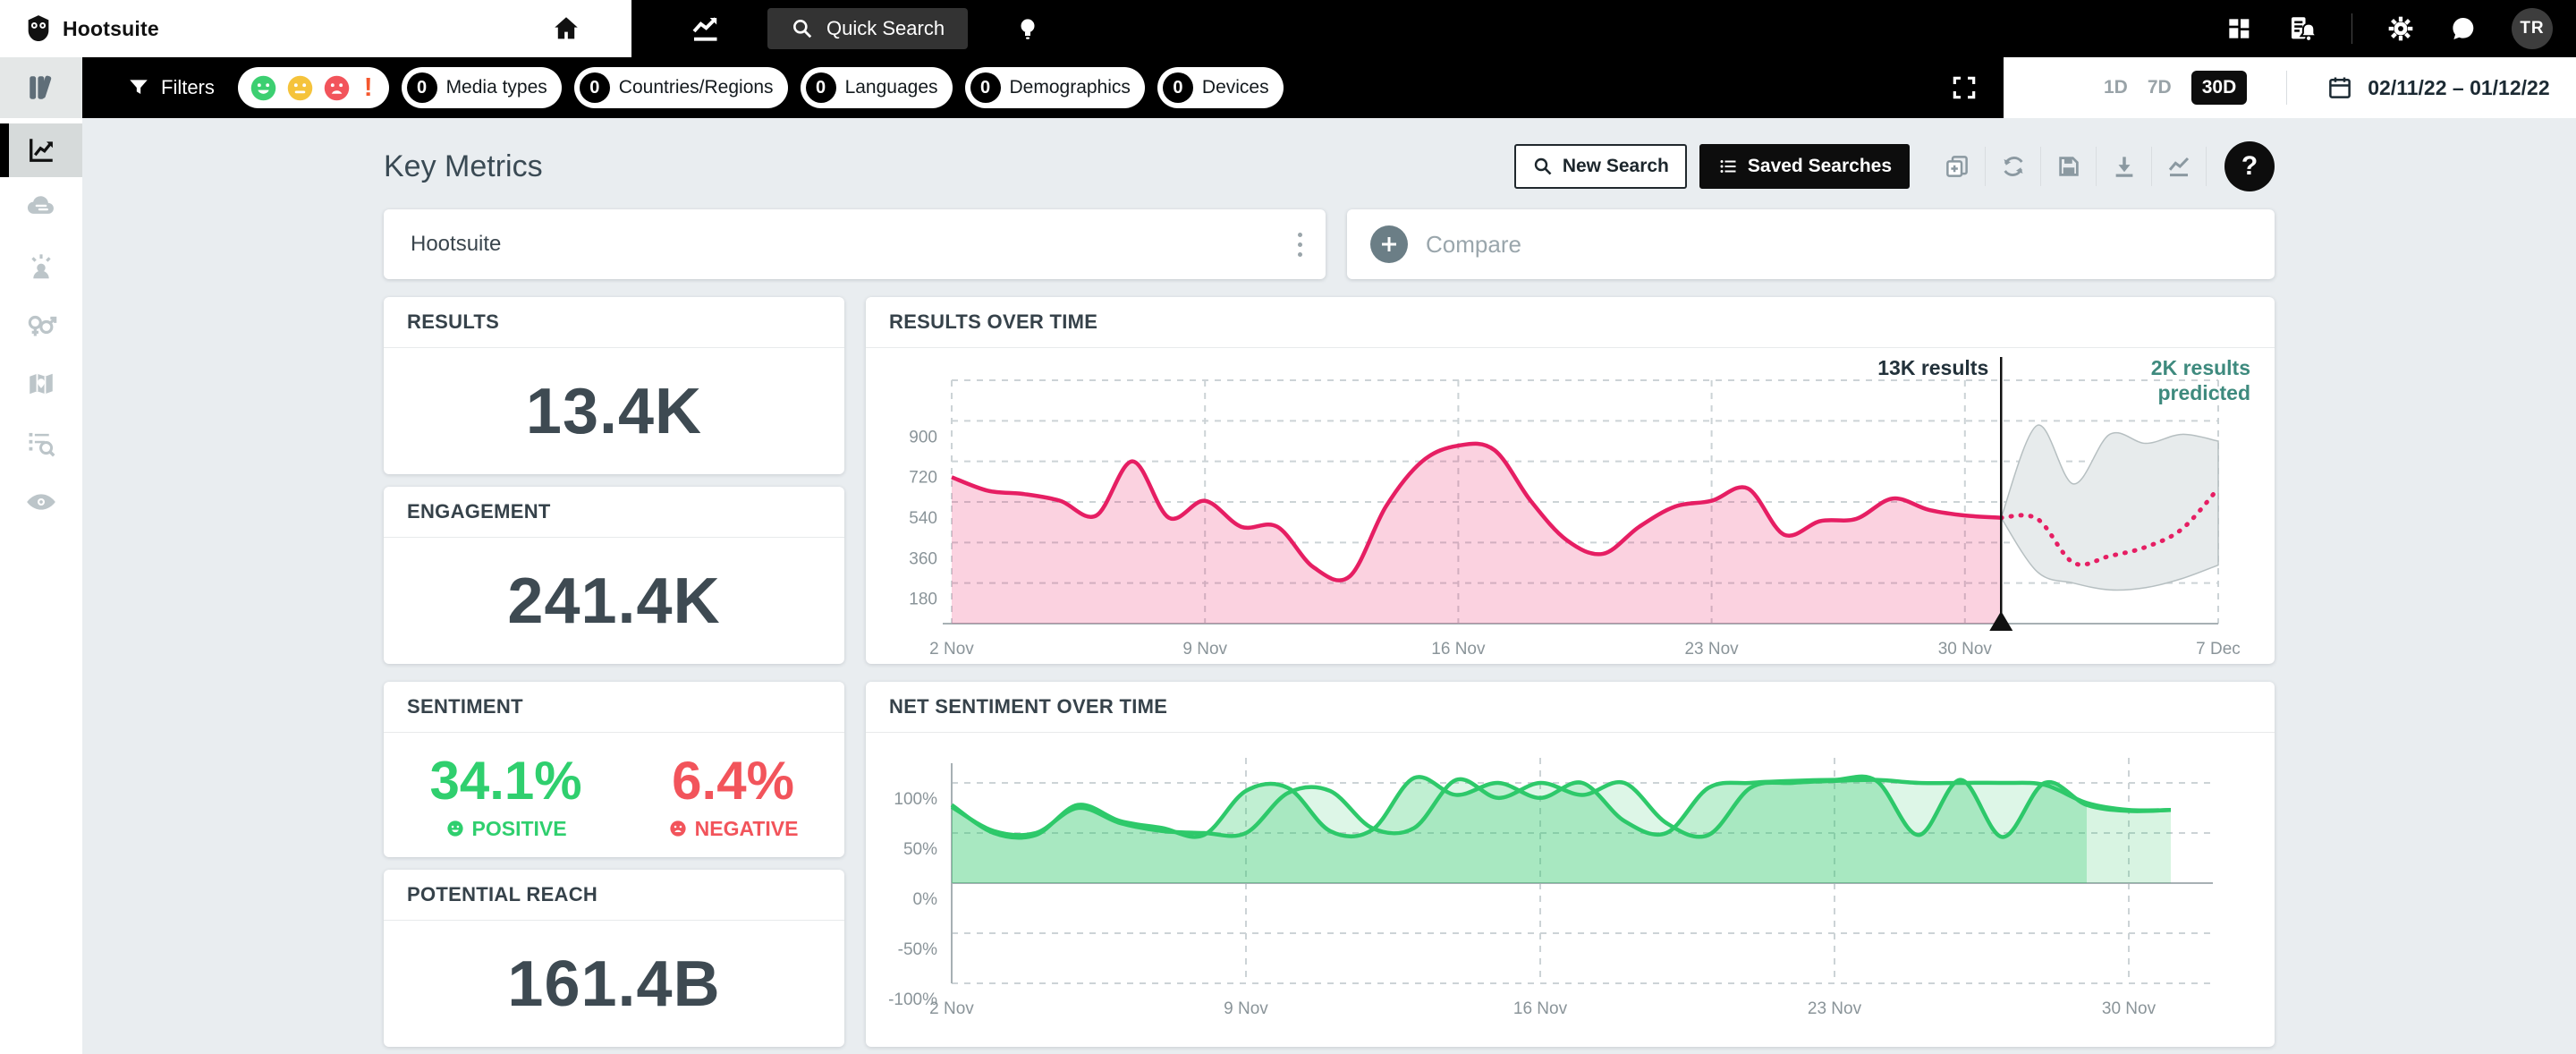  Describe the element at coordinates (91, 29) in the screenshot. I see `hootsuite-logo: Hootsuite` at that location.